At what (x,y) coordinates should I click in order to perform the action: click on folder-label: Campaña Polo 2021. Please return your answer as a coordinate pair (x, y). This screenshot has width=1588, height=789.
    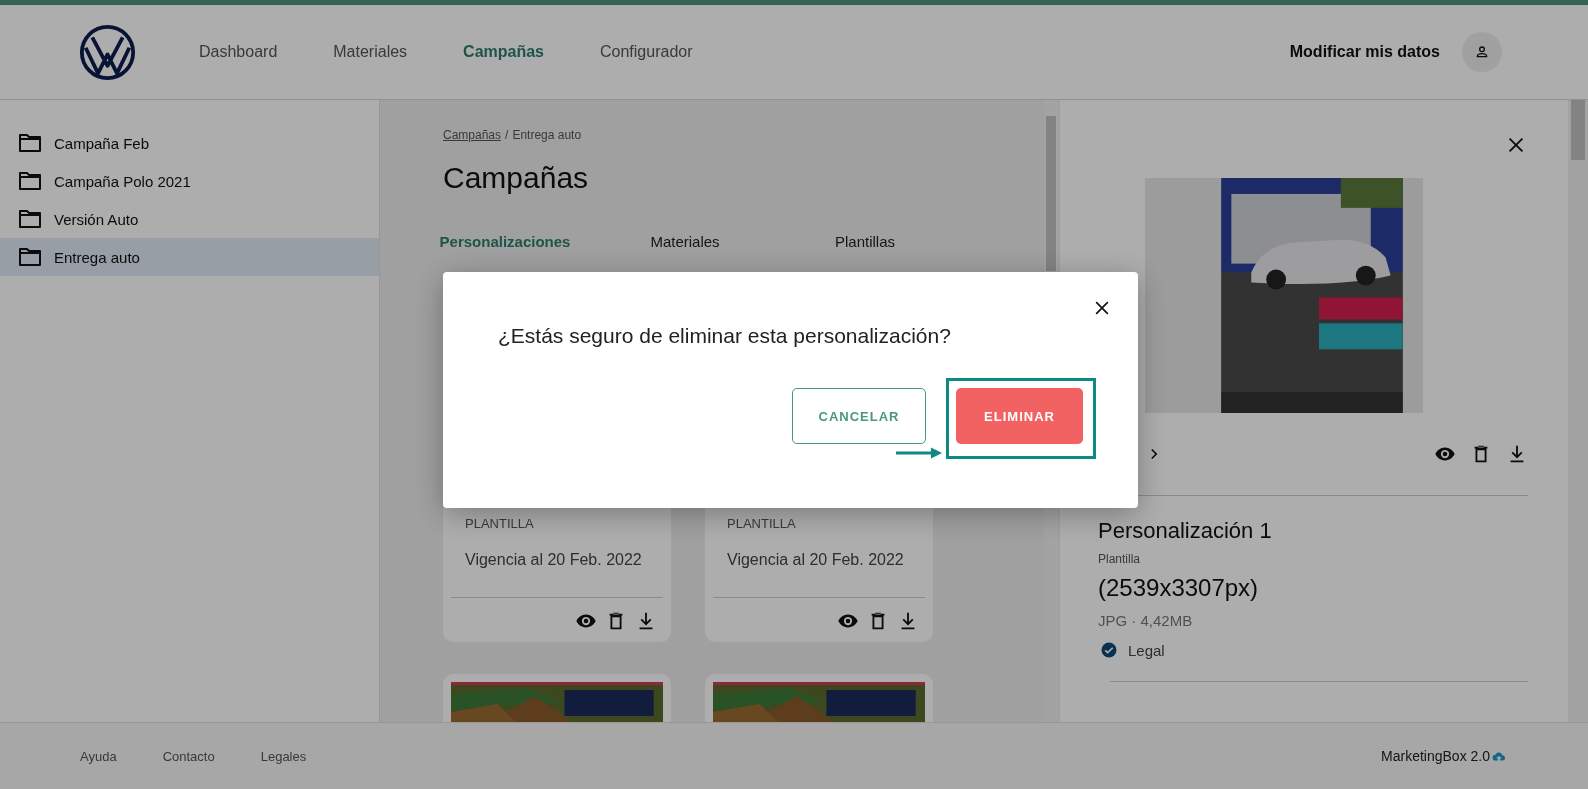
    Looking at the image, I should click on (122, 181).